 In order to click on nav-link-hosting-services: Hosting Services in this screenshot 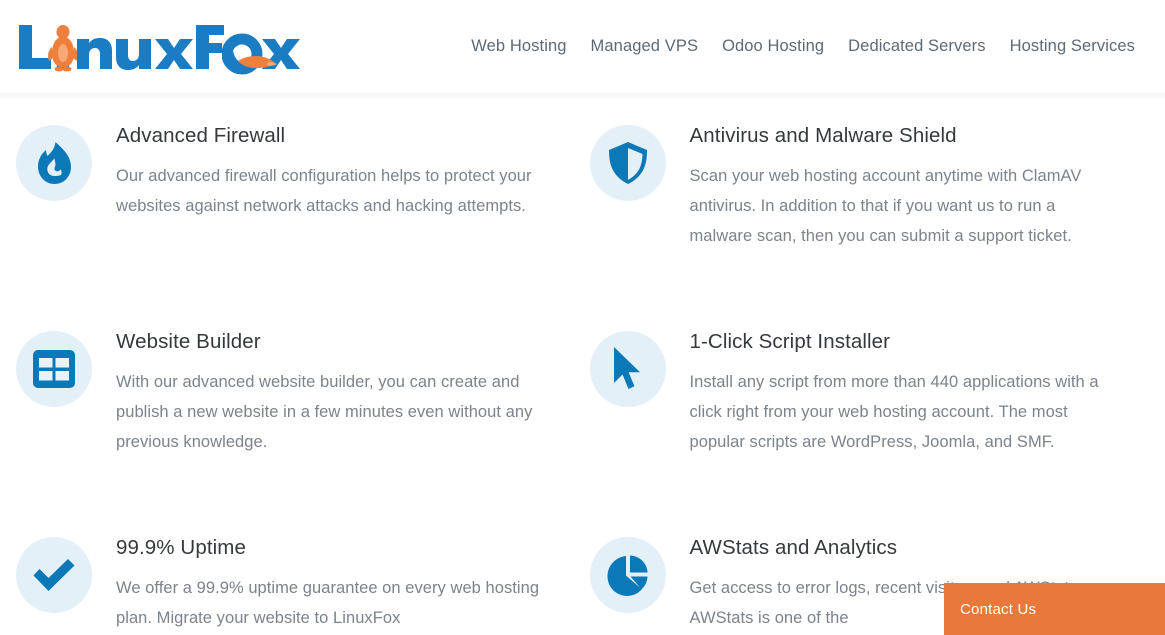, I will do `click(1072, 46)`.